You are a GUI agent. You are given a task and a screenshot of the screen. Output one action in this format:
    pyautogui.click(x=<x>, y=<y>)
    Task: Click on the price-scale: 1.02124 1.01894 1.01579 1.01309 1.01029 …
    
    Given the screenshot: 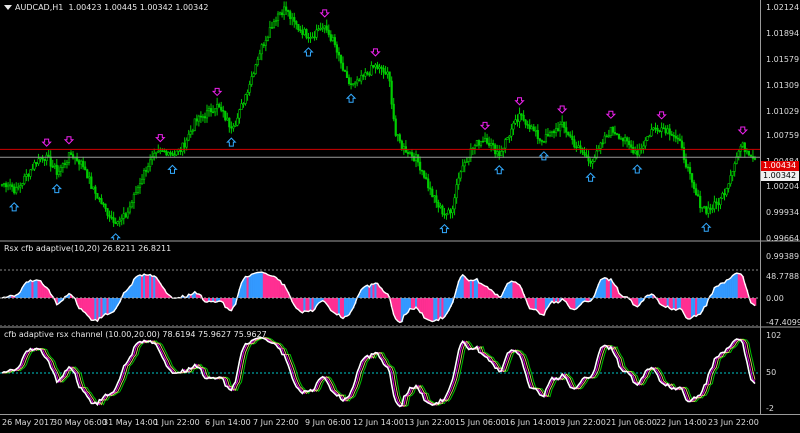 What is the action you would take?
    pyautogui.click(x=780, y=207)
    